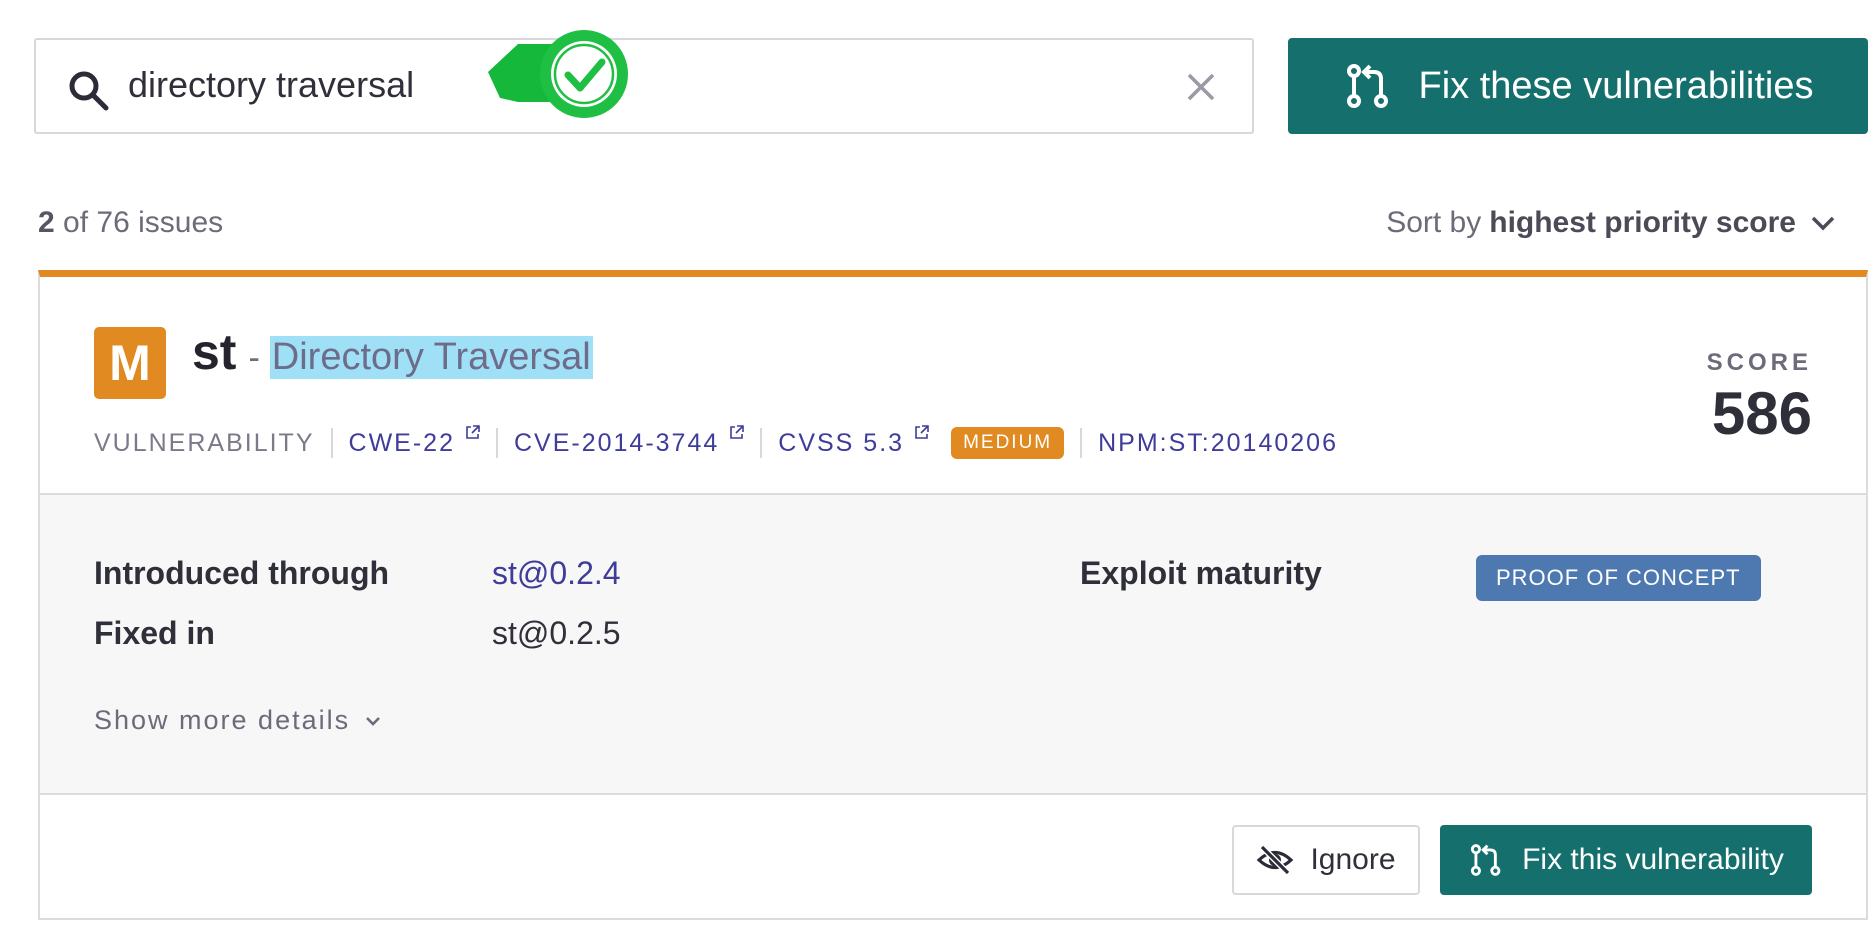 This screenshot has height=936, width=1876. Describe the element at coordinates (1201, 573) in the screenshot. I see `exploit-maturity-label: Exploit maturity` at that location.